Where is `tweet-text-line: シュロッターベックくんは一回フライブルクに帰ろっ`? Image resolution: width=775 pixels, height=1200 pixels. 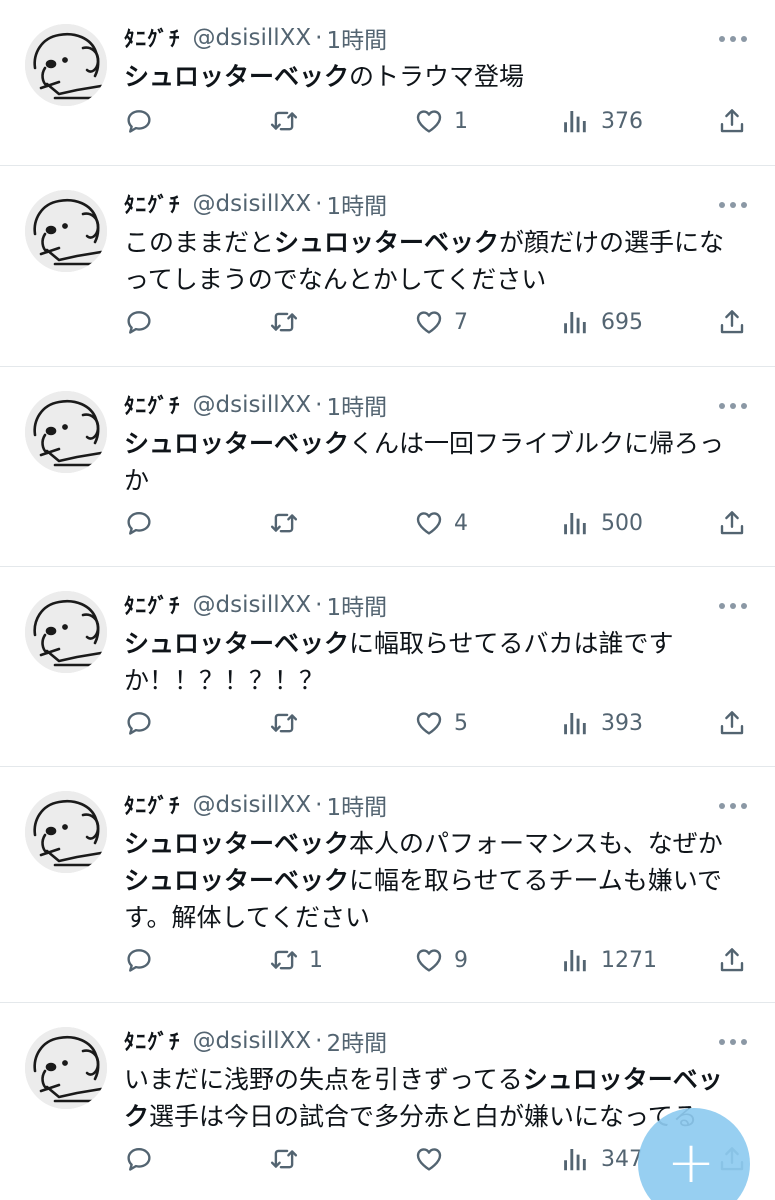 tweet-text-line: シュロッターベックくんは一回フライブルクに帰ろっ is located at coordinates (439, 443).